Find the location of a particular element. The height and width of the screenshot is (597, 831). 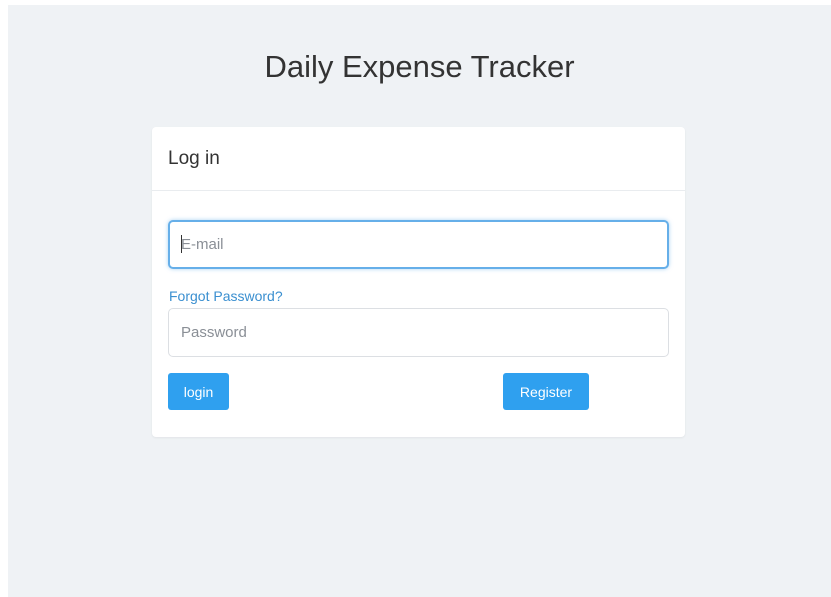

text-cursor is located at coordinates (181, 244).